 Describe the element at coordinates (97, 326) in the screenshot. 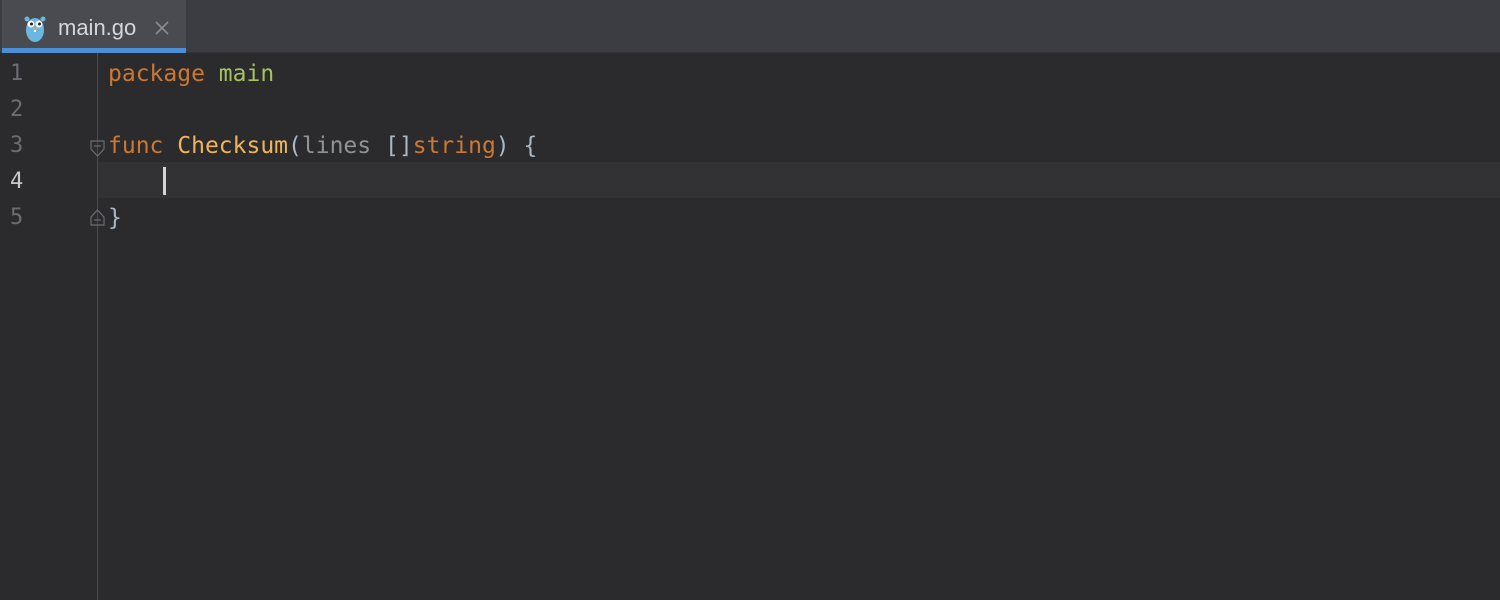

I see `gutter-divider` at that location.